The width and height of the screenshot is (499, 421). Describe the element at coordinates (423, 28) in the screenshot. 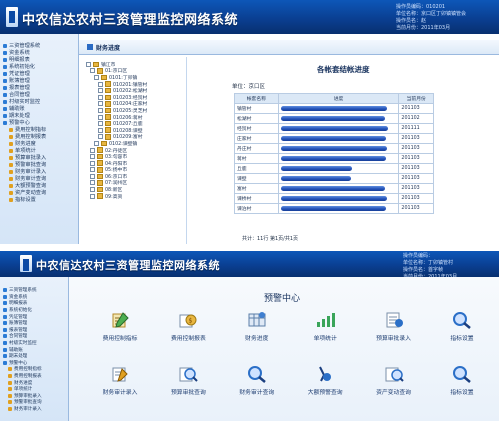

I see `info-current-month: 当前月份：2011年03月` at that location.